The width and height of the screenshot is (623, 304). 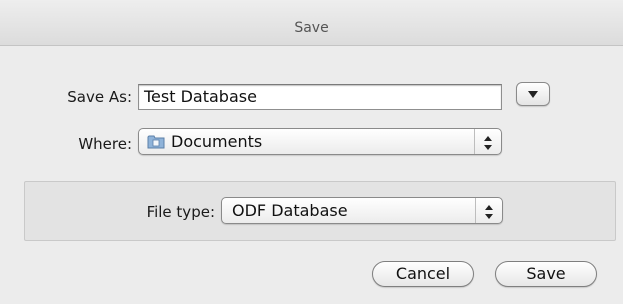 I want to click on file-type-popup: ODF Database, so click(x=362, y=210).